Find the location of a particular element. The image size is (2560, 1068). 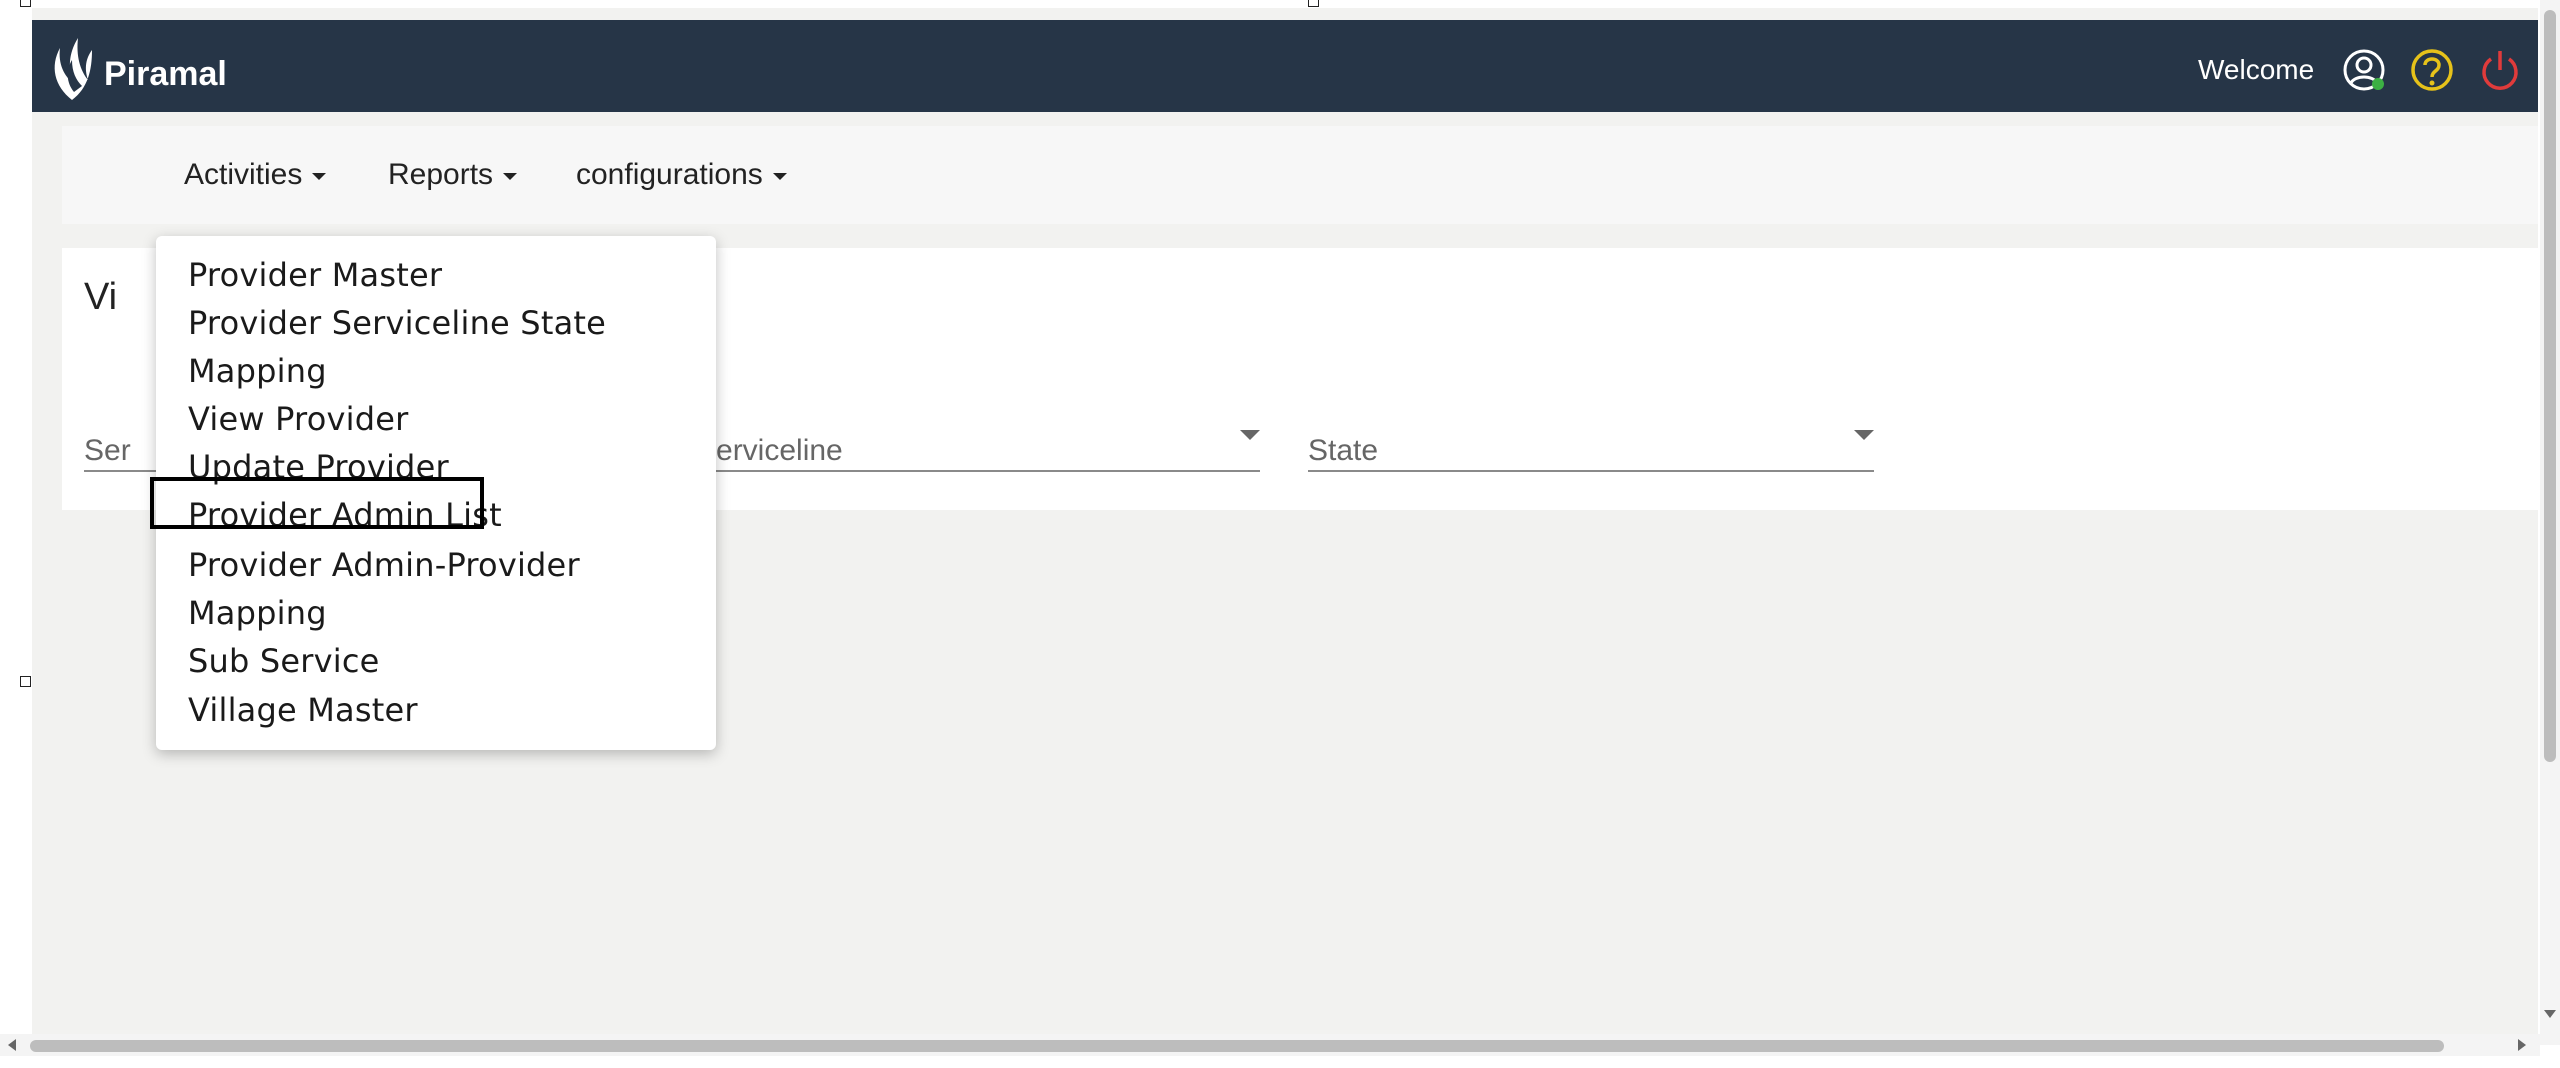

card-title: Vi is located at coordinates (101, 297).